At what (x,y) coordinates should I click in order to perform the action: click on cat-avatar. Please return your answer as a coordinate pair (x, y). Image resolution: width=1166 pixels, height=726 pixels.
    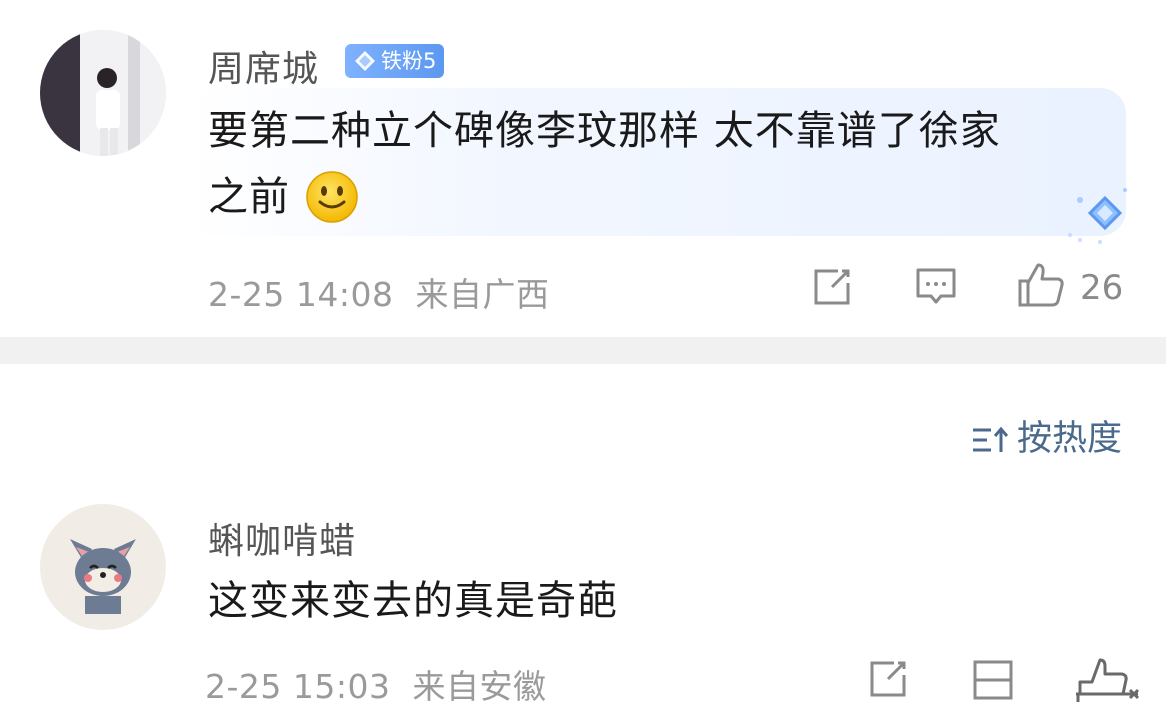
    Looking at the image, I should click on (103, 567).